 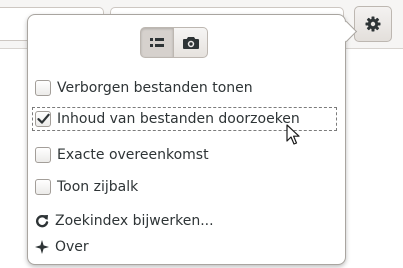 I want to click on view-toggle, so click(x=174, y=42).